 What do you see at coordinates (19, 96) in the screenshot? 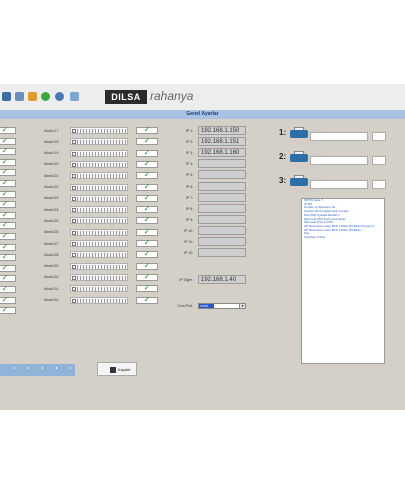
I see `list-icon` at bounding box center [19, 96].